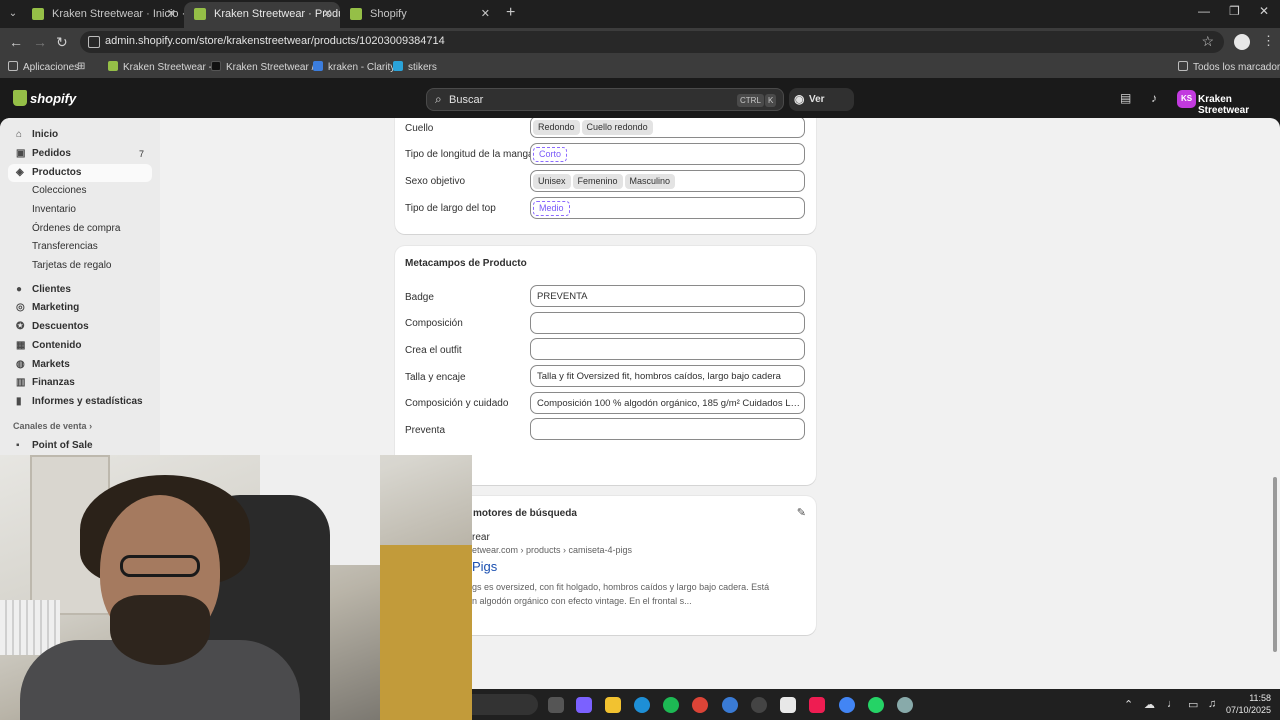  What do you see at coordinates (1264, 11) in the screenshot?
I see `close-window-icon: ✕` at bounding box center [1264, 11].